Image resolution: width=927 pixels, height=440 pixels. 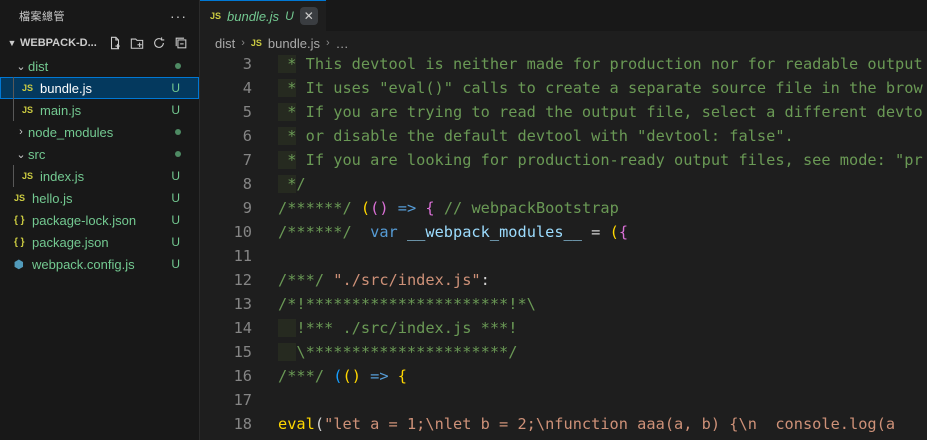 What do you see at coordinates (589, 352) in the screenshot?
I see `code-text: \**********************/` at bounding box center [589, 352].